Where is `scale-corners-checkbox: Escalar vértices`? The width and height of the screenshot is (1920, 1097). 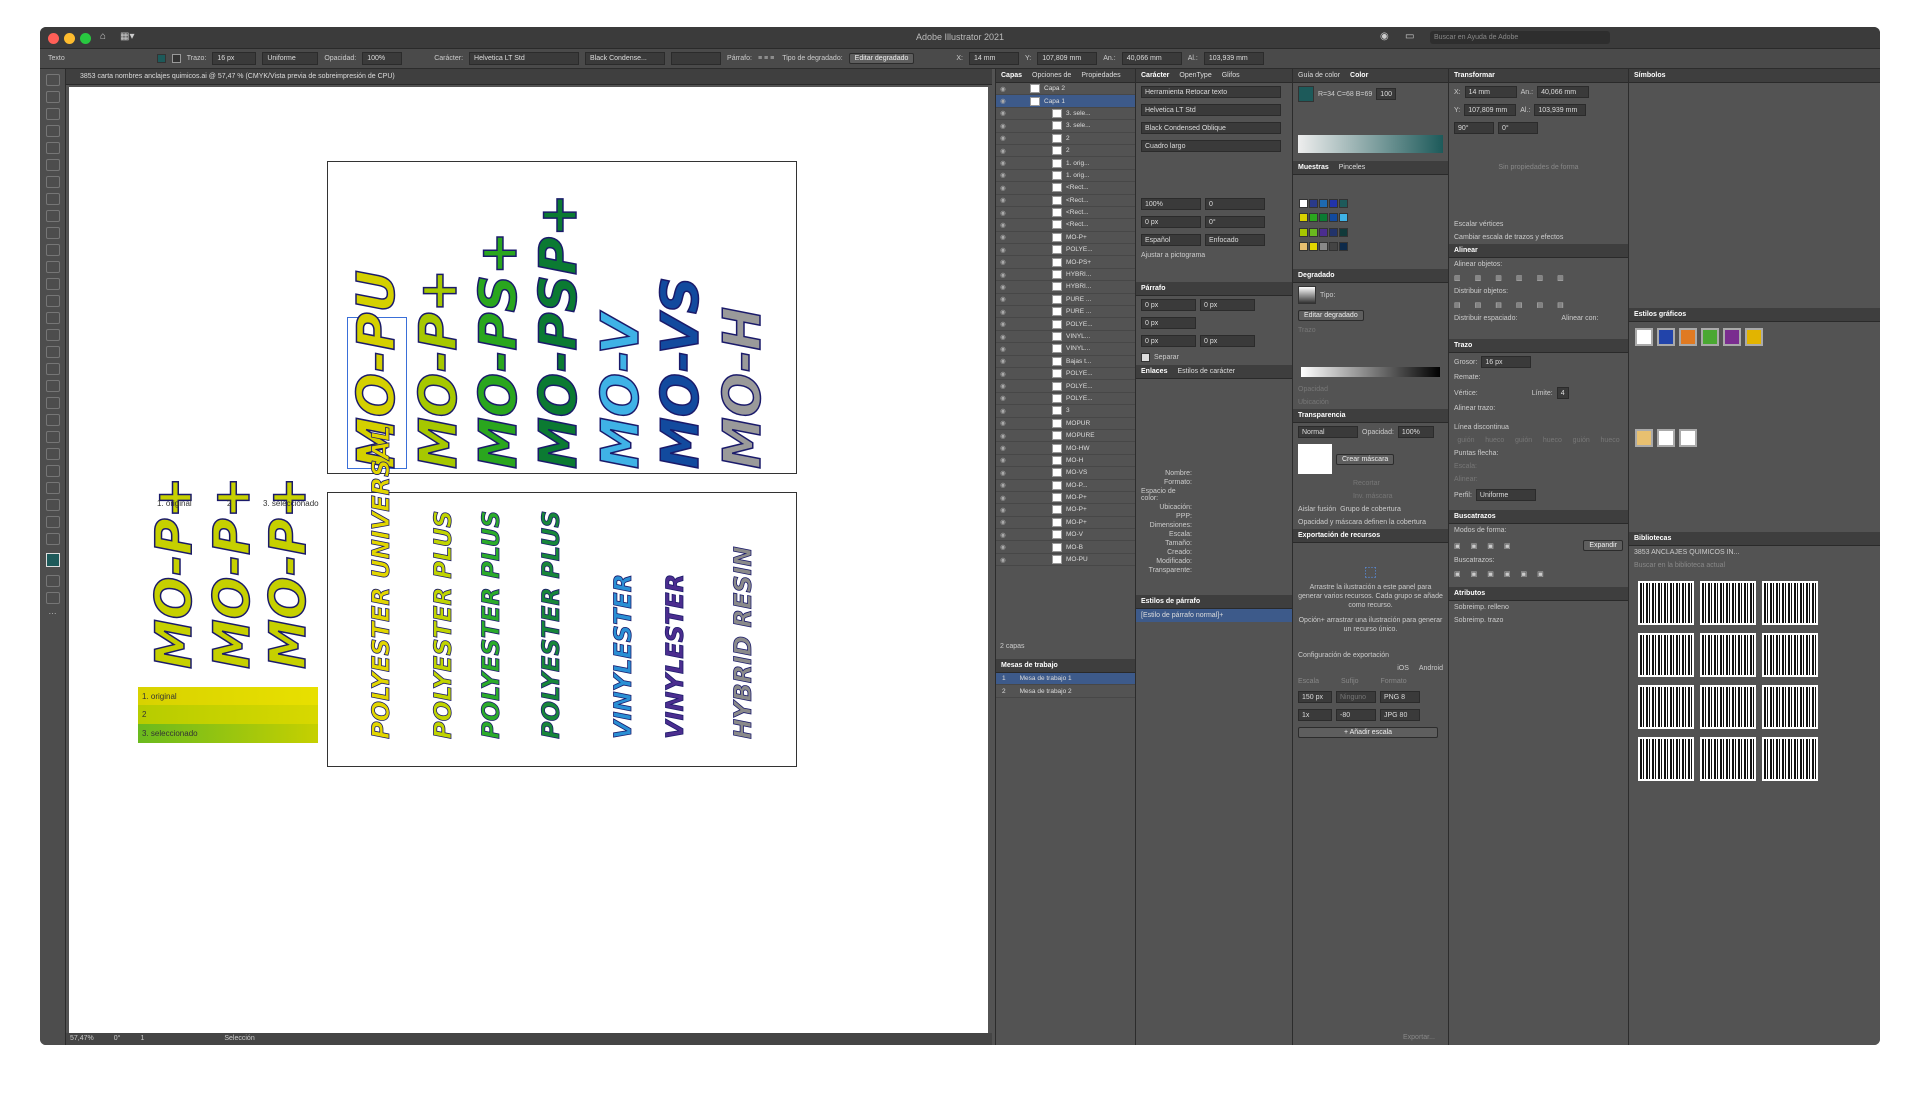
scale-corners-checkbox: Escalar vértices is located at coordinates (1538, 224).